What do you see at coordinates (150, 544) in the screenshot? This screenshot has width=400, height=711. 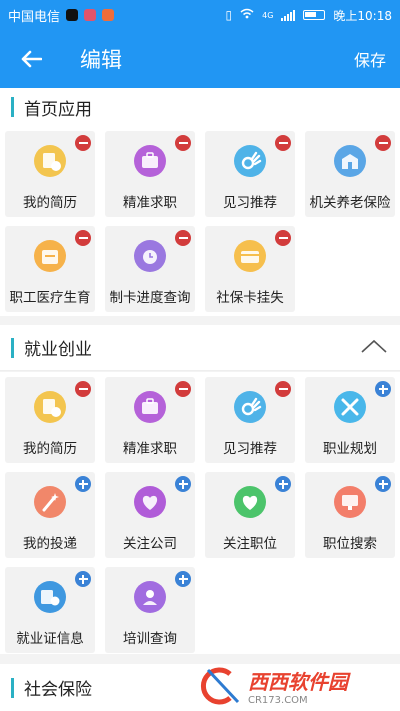 I see `app-tile-label: 关注公司` at bounding box center [150, 544].